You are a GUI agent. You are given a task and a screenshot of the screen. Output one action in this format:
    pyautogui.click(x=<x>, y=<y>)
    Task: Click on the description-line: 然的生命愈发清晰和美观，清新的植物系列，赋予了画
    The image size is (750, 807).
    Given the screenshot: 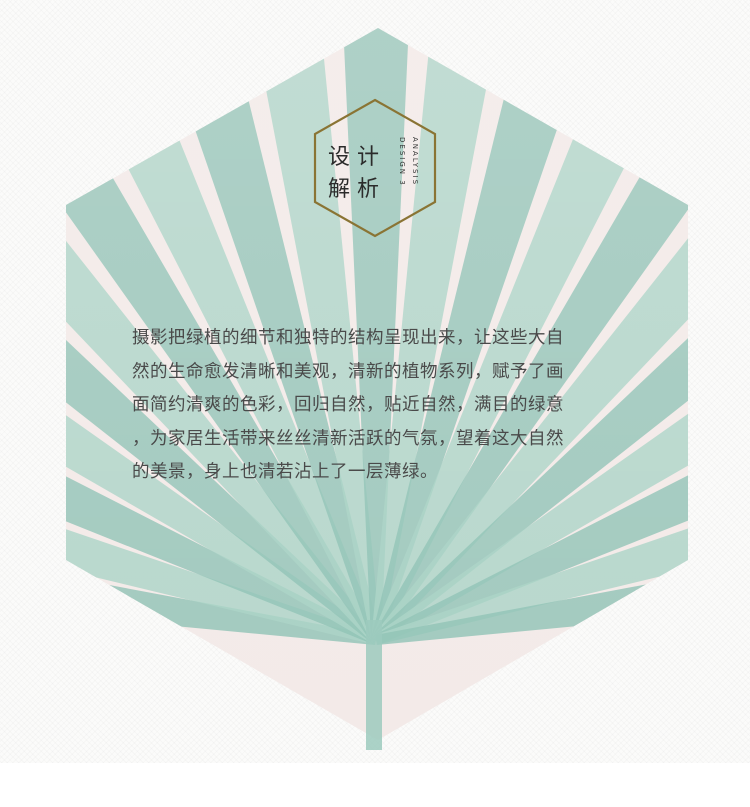 What is the action you would take?
    pyautogui.click(x=348, y=371)
    